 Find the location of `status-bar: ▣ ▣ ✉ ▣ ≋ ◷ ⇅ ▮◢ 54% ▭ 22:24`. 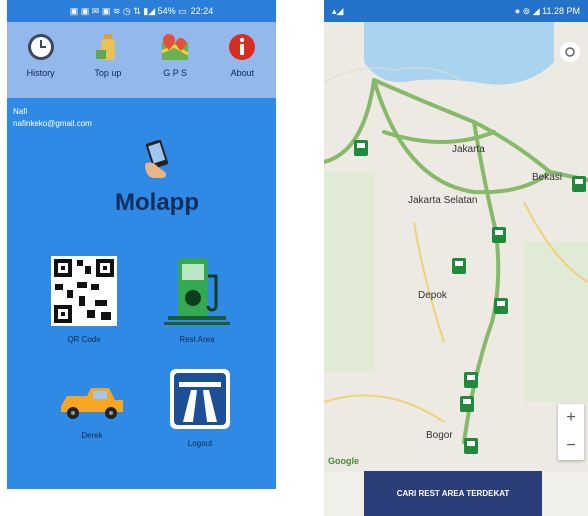

status-bar: ▣ ▣ ✉ ▣ ≋ ◷ ⇅ ▮◢ 54% ▭ 22:24 is located at coordinates (141, 11).